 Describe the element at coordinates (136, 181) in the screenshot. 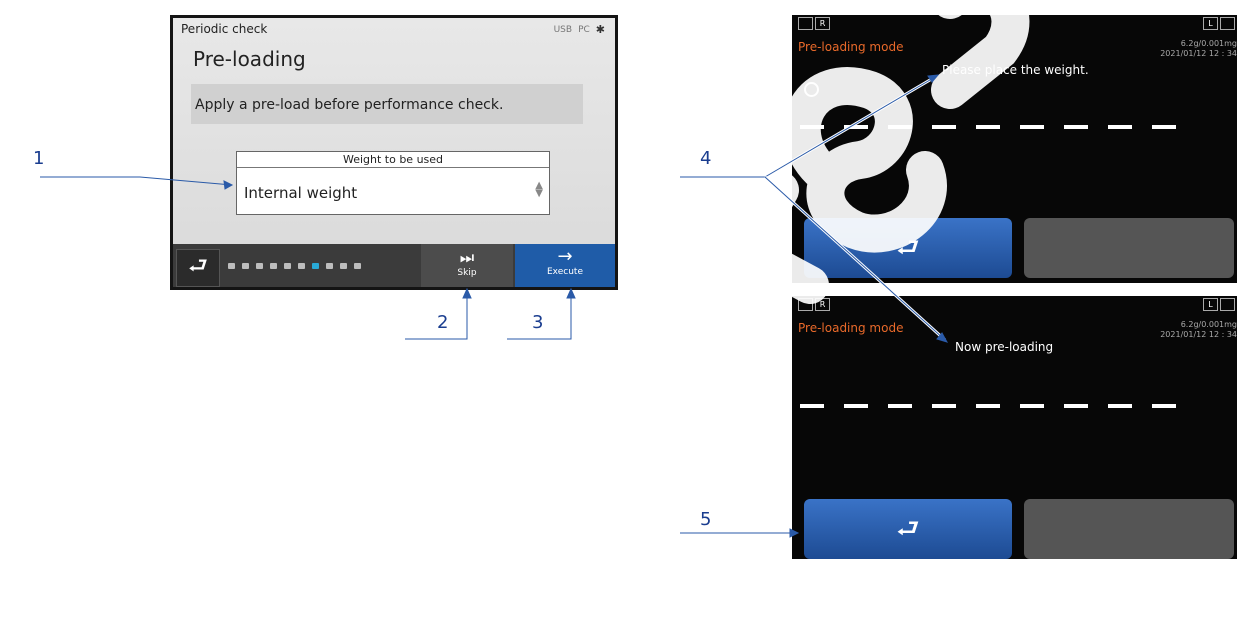

I see `callout-1-line` at that location.